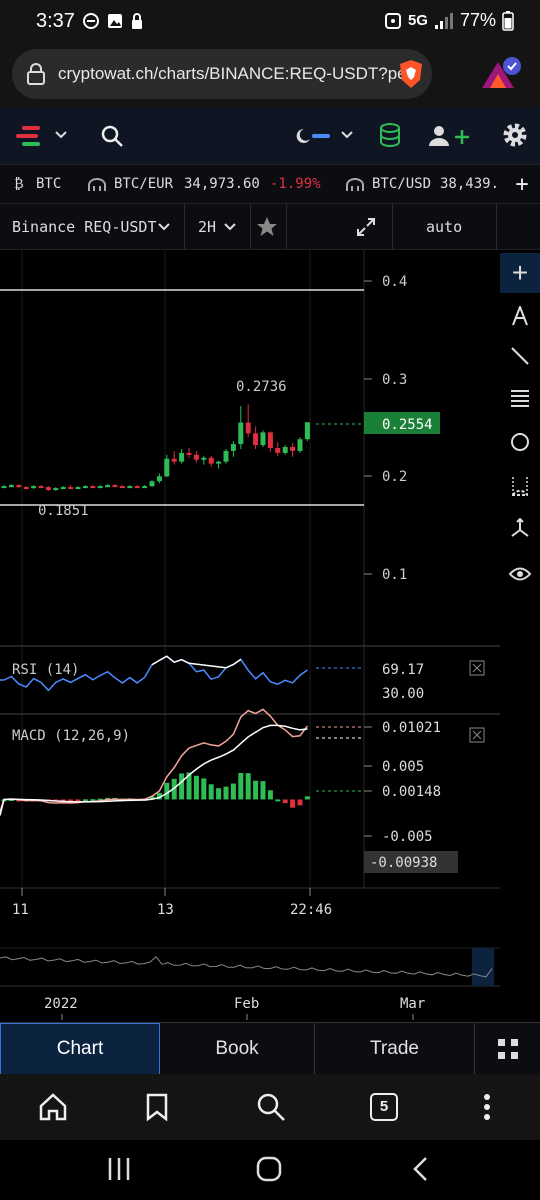 This screenshot has width=540, height=1200. Describe the element at coordinates (53, 1107) in the screenshot. I see `home-icon` at that location.